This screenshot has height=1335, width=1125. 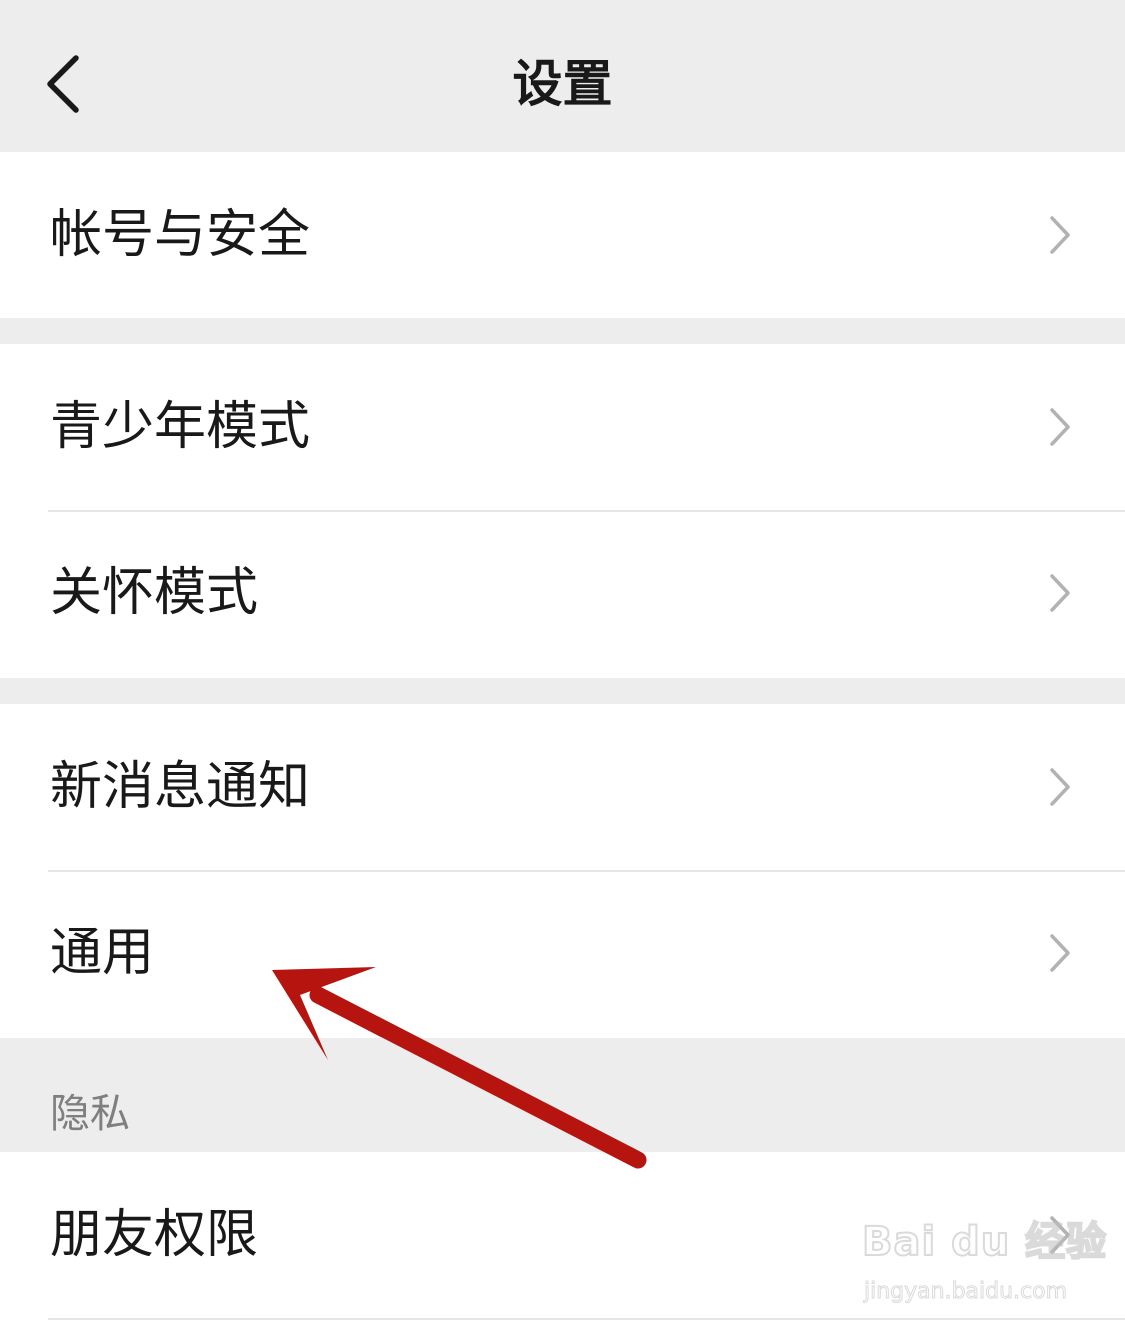 What do you see at coordinates (562, 593) in the screenshot?
I see `settings-item-care-mode: 关怀模式` at bounding box center [562, 593].